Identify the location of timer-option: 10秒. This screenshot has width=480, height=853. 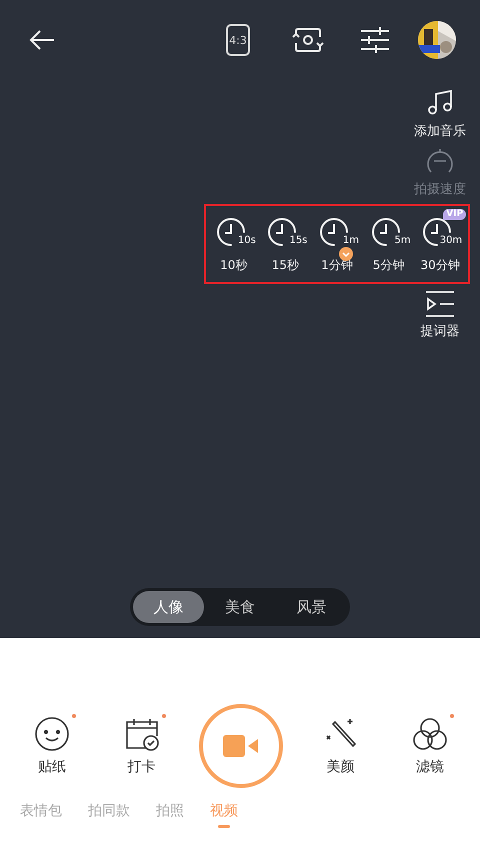
(234, 265).